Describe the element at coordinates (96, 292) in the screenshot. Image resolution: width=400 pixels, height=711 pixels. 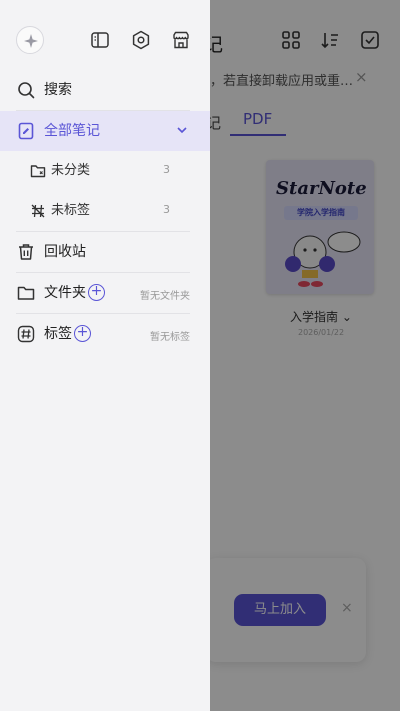
I see `add-folder-button: +` at that location.